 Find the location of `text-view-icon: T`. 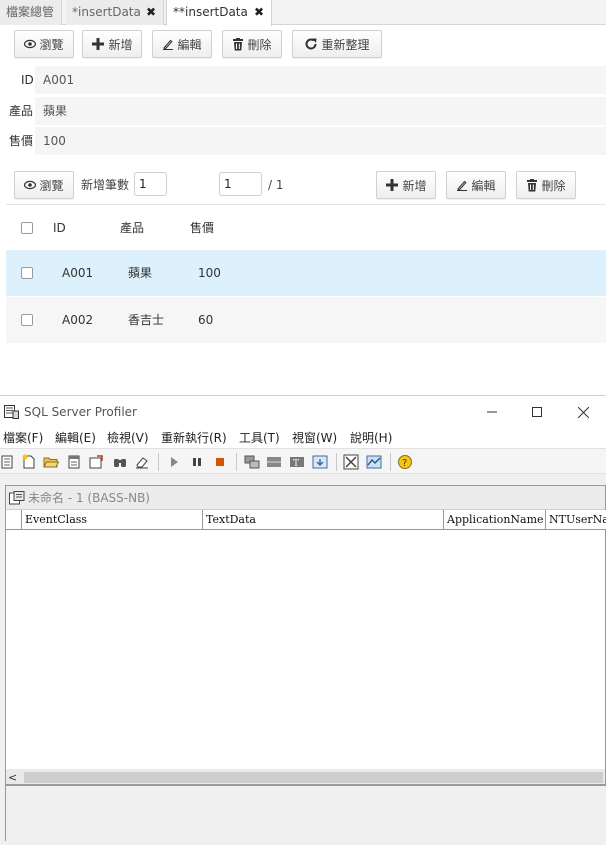

text-view-icon: T is located at coordinates (297, 462).